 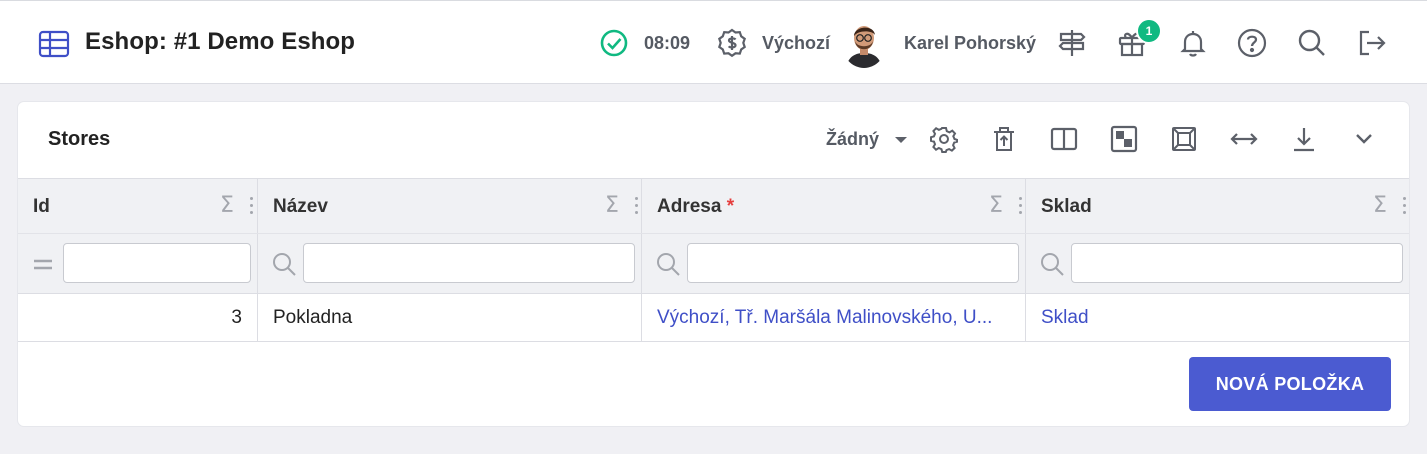 I want to click on clock: 08:09, so click(x=667, y=43).